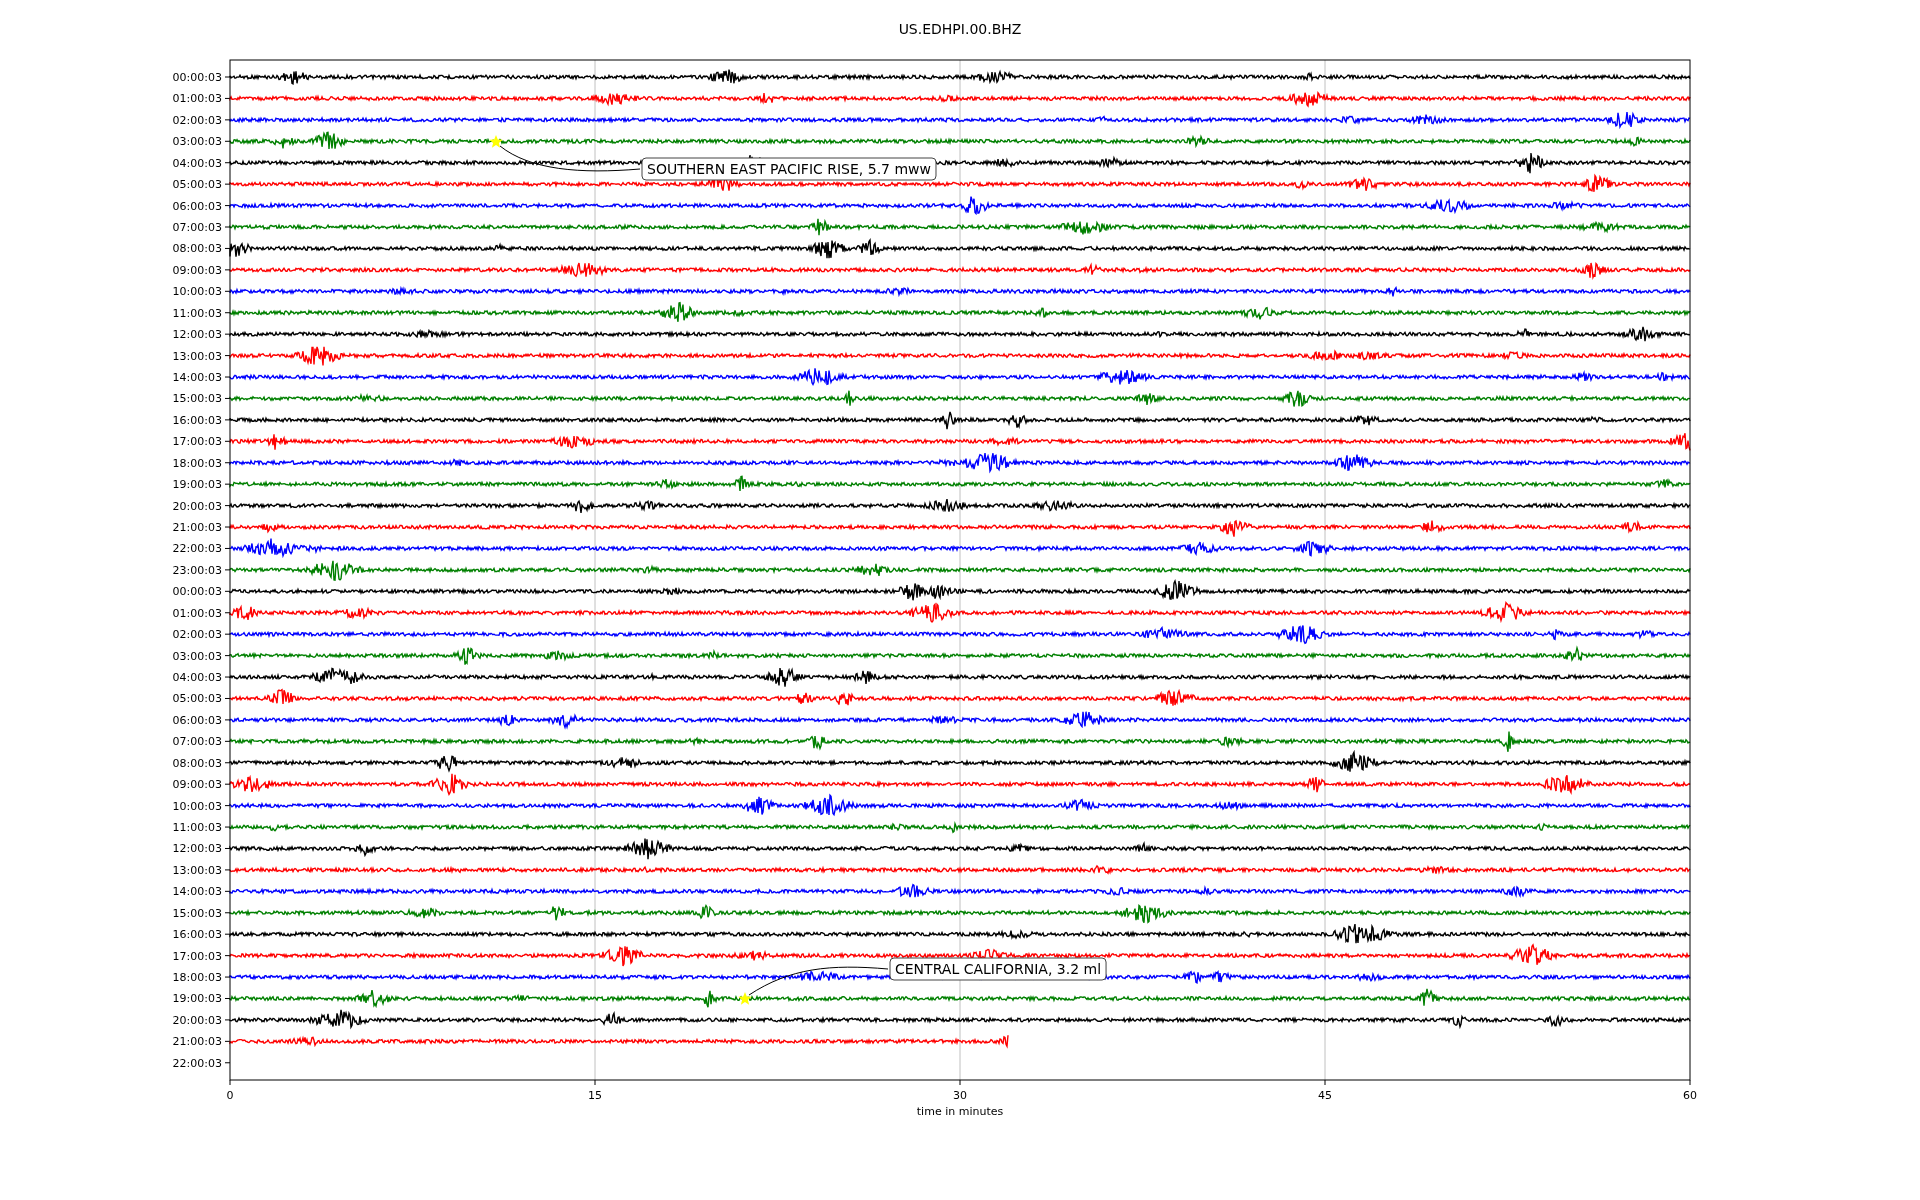 The height and width of the screenshot is (1200, 1920). What do you see at coordinates (197, 570) in the screenshot?
I see `axis-tick-label: 23:00:03` at bounding box center [197, 570].